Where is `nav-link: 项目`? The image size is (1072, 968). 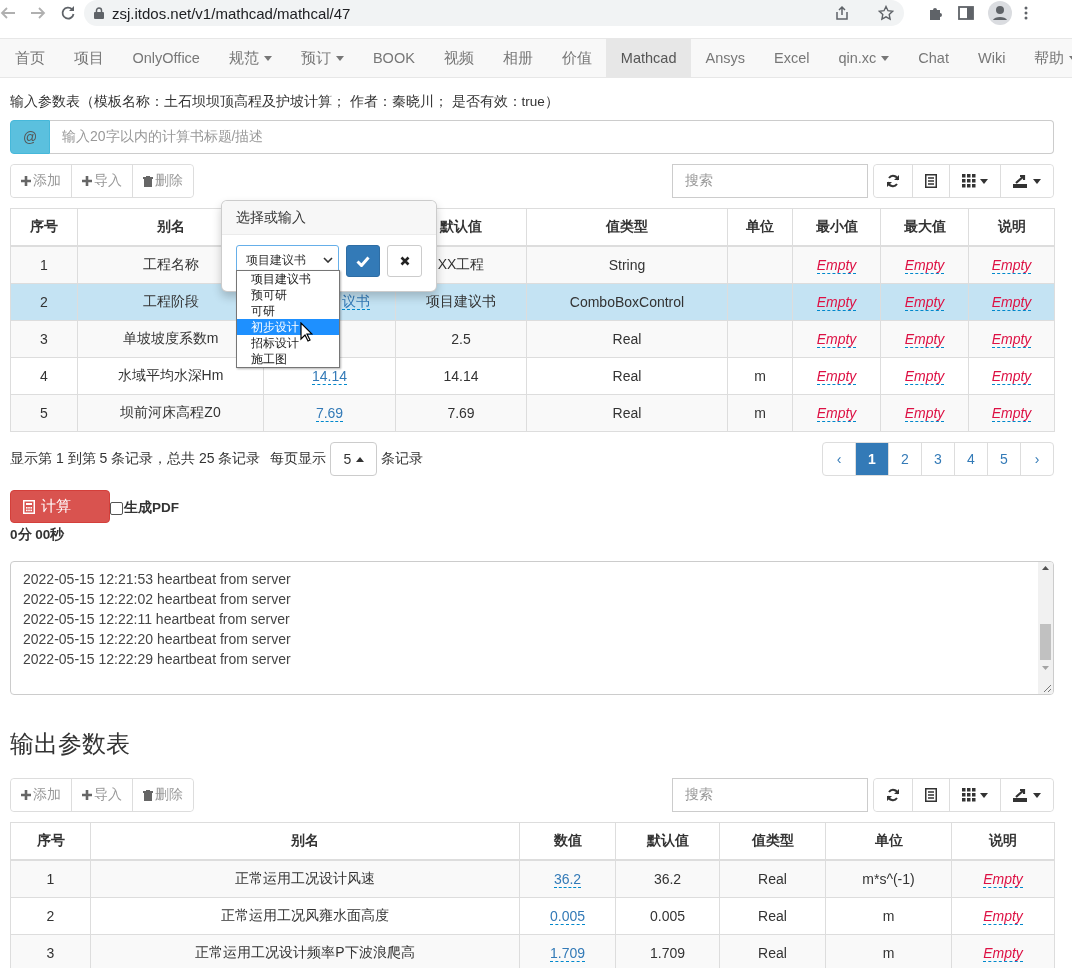 nav-link: 项目 is located at coordinates (88, 58).